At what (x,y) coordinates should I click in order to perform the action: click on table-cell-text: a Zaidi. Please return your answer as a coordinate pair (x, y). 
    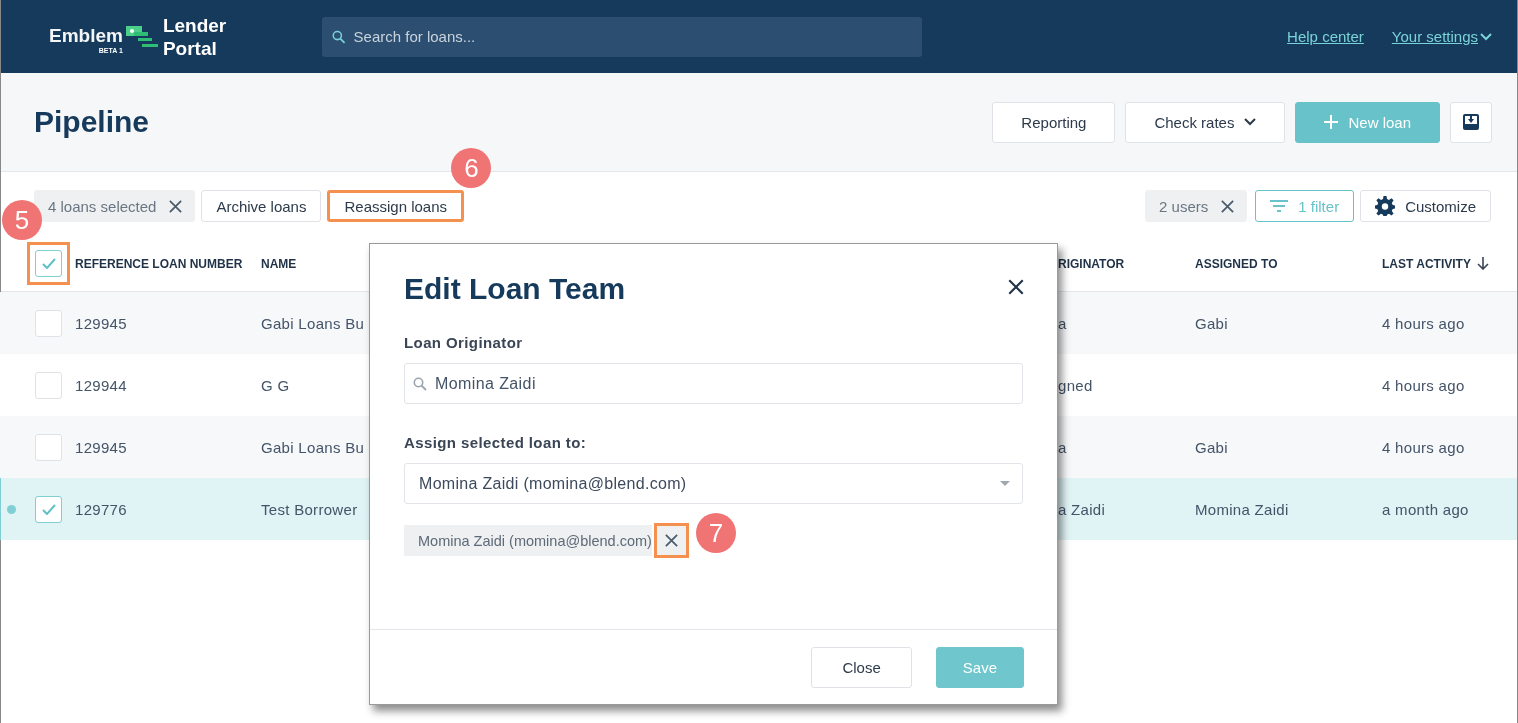
    Looking at the image, I should click on (1082, 509).